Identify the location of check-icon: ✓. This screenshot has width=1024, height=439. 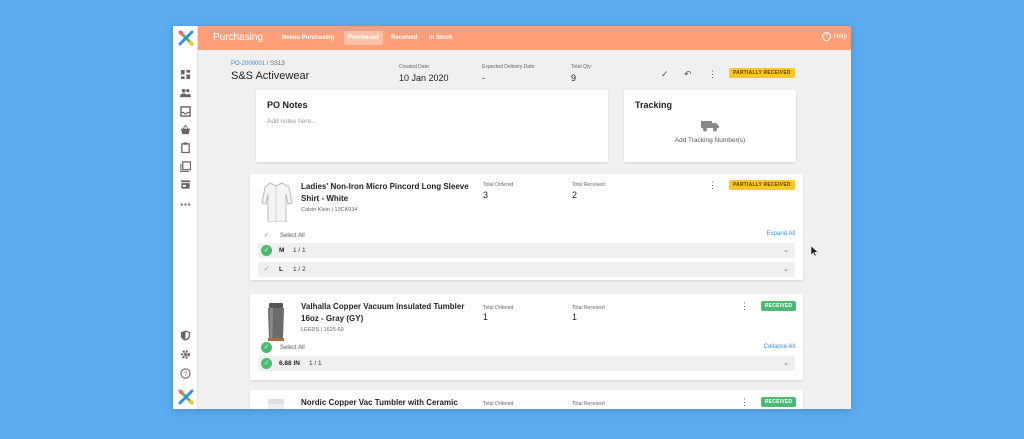
(665, 74).